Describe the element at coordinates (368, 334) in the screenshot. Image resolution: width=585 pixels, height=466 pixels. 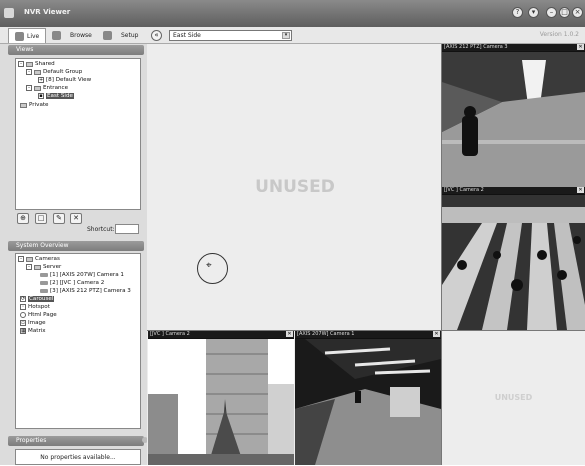
I see `camera-tile-title: [AXIS 207W] Camera 1` at that location.